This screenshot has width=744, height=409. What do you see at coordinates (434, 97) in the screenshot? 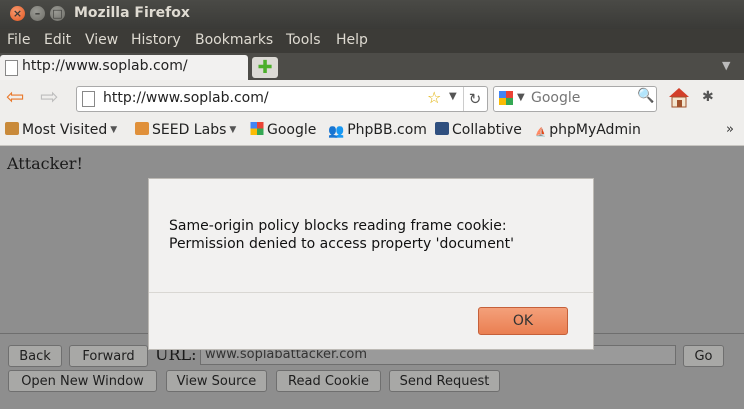
I see `bookmark-star-icon: ☆` at bounding box center [434, 97].